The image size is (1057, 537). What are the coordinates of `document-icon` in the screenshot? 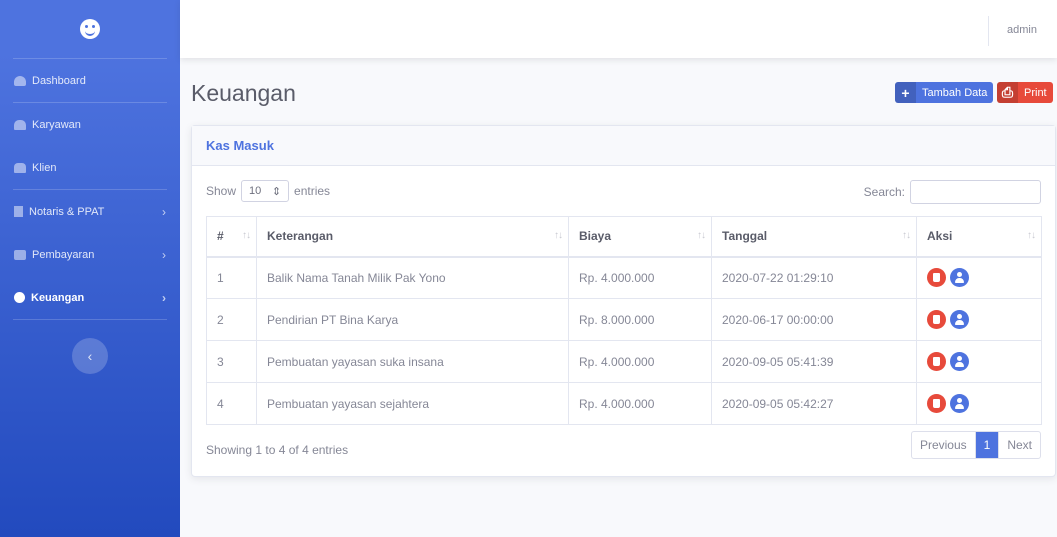 It's located at (18, 211).